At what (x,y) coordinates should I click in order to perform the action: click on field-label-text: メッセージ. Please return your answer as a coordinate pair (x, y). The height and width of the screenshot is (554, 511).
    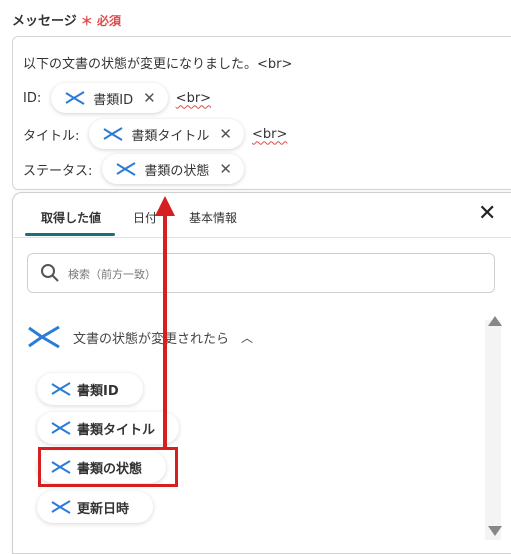
    Looking at the image, I should click on (44, 21).